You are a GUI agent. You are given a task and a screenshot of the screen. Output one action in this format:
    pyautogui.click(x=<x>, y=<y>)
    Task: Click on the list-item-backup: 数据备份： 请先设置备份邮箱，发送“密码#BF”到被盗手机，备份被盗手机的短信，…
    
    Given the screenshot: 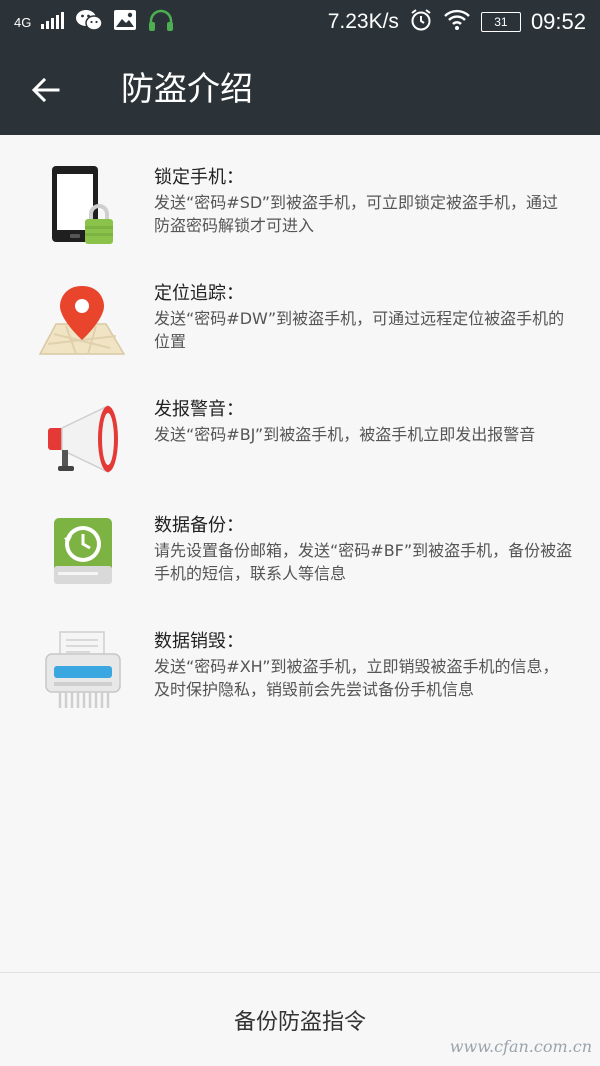 What is the action you would take?
    pyautogui.click(x=300, y=563)
    